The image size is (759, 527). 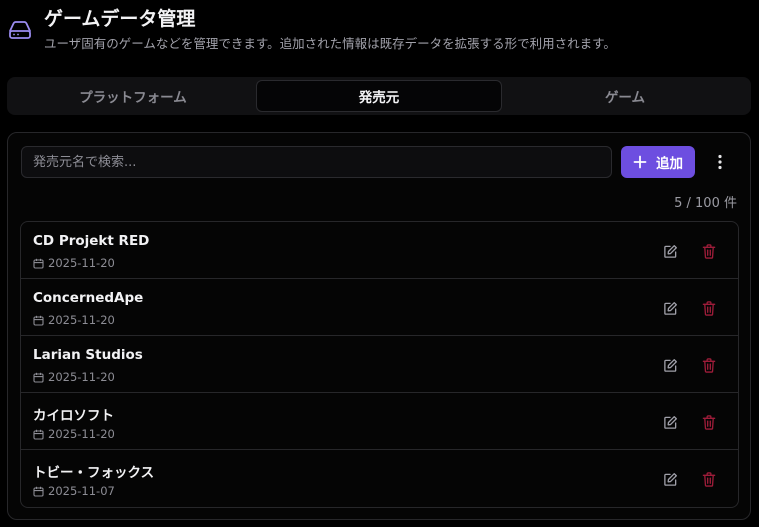 What do you see at coordinates (94, 473) in the screenshot?
I see `publisher-name: トビー・フォックス` at bounding box center [94, 473].